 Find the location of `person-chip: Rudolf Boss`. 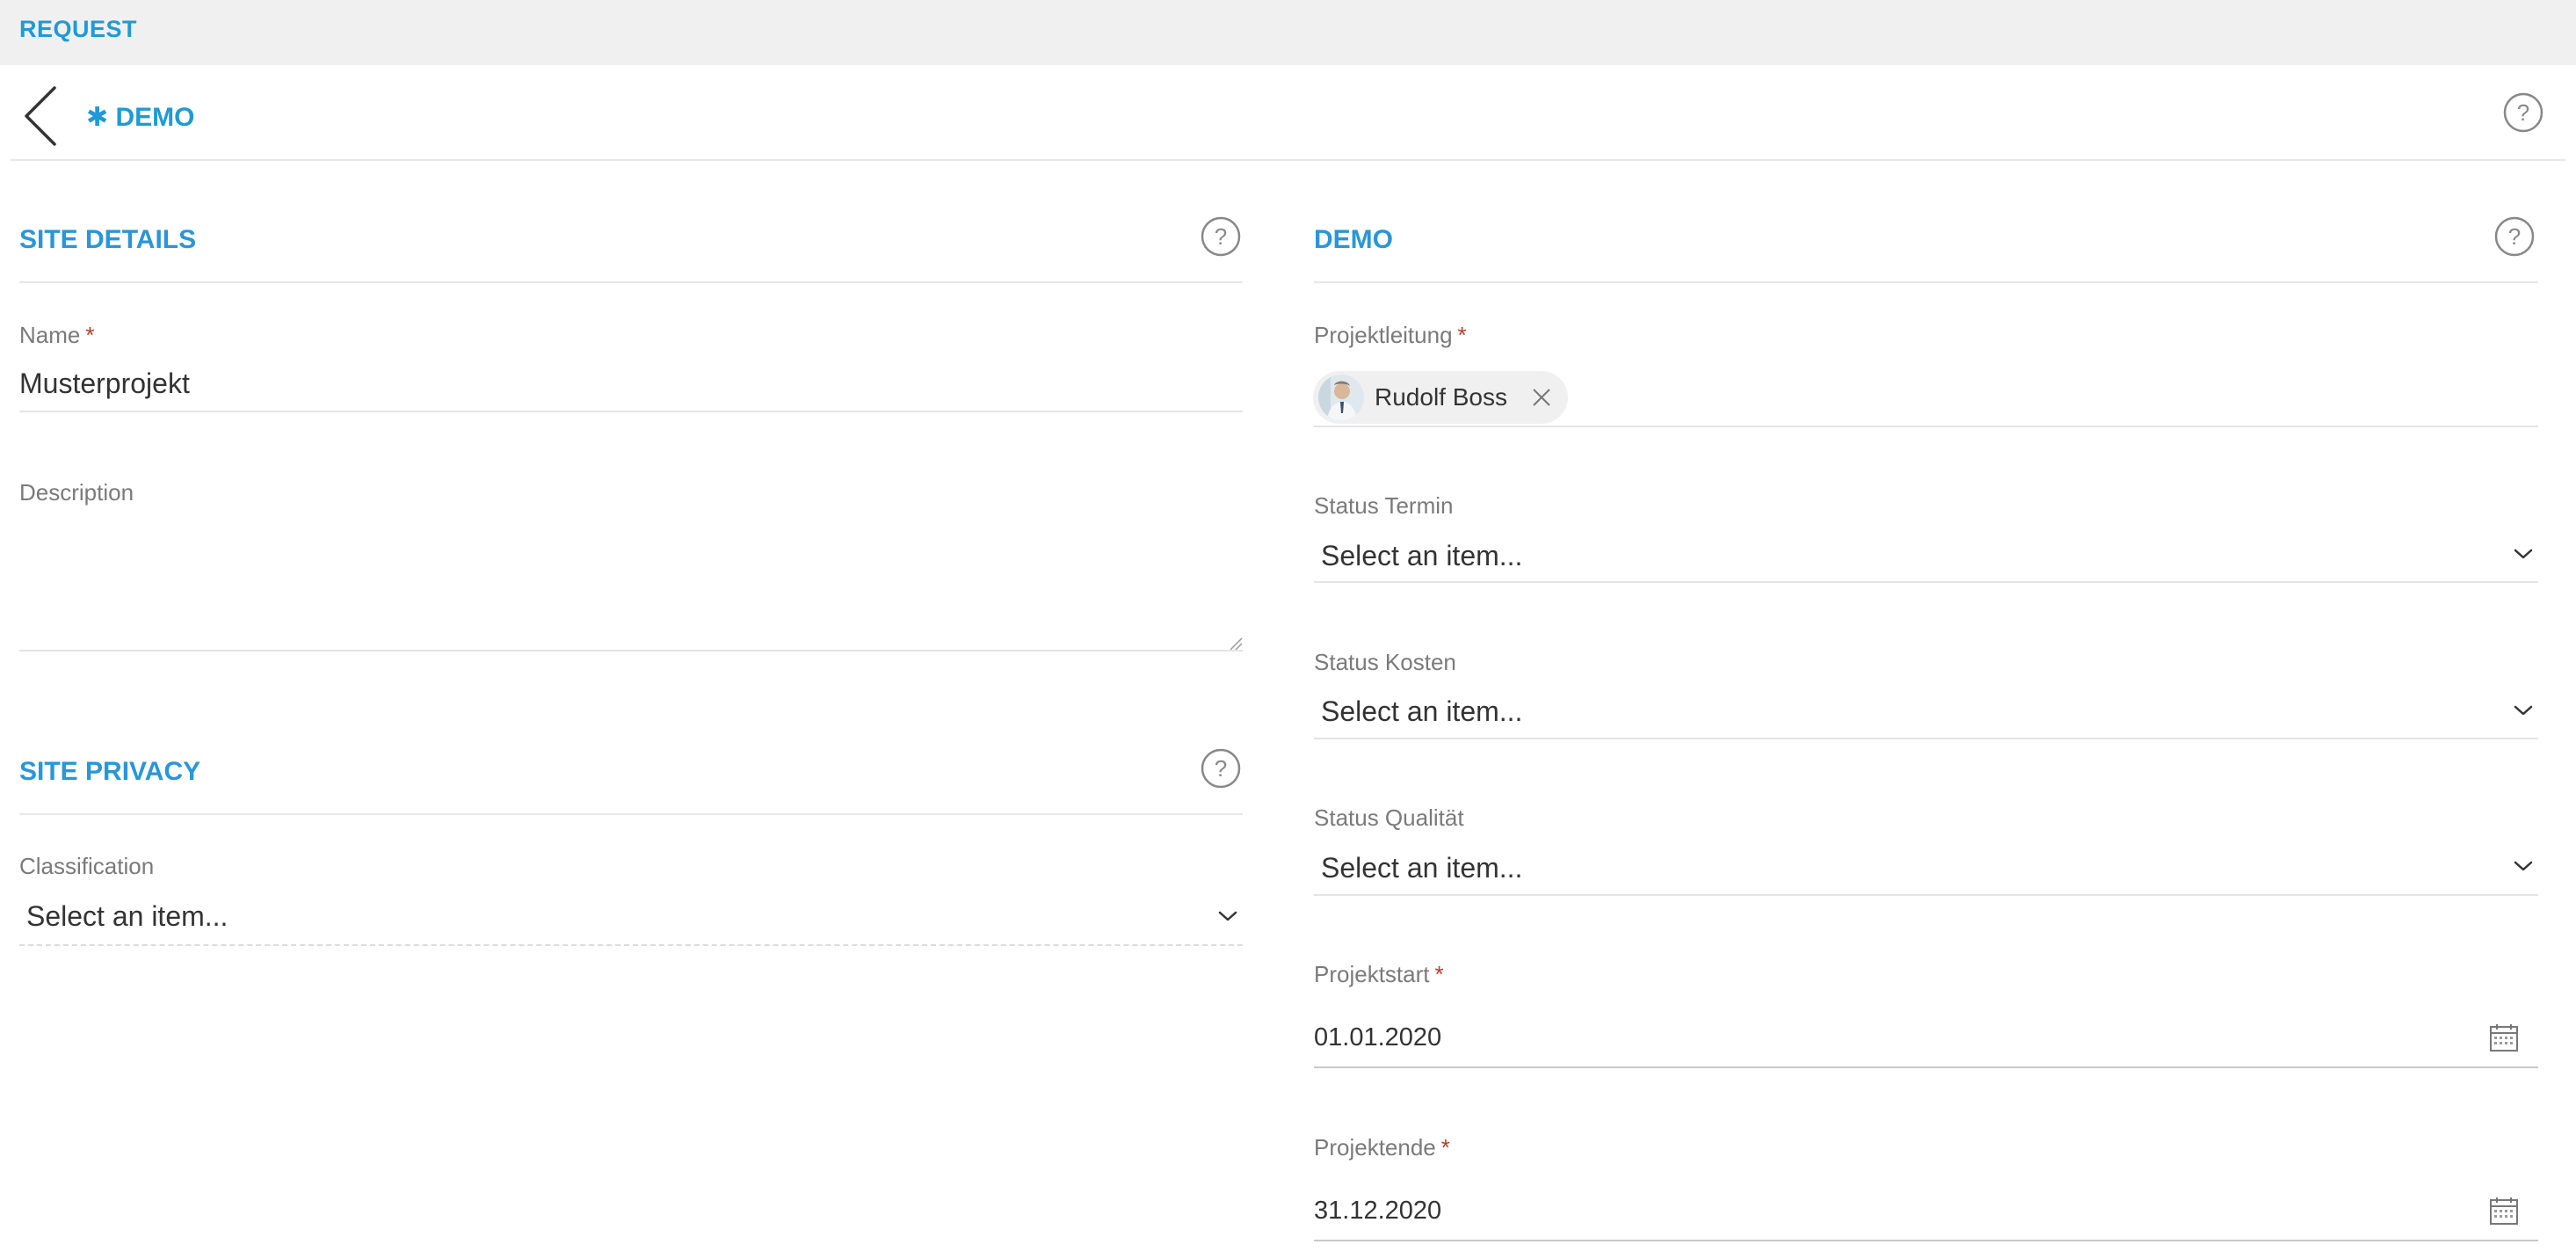

person-chip: Rudolf Boss is located at coordinates (1440, 398).